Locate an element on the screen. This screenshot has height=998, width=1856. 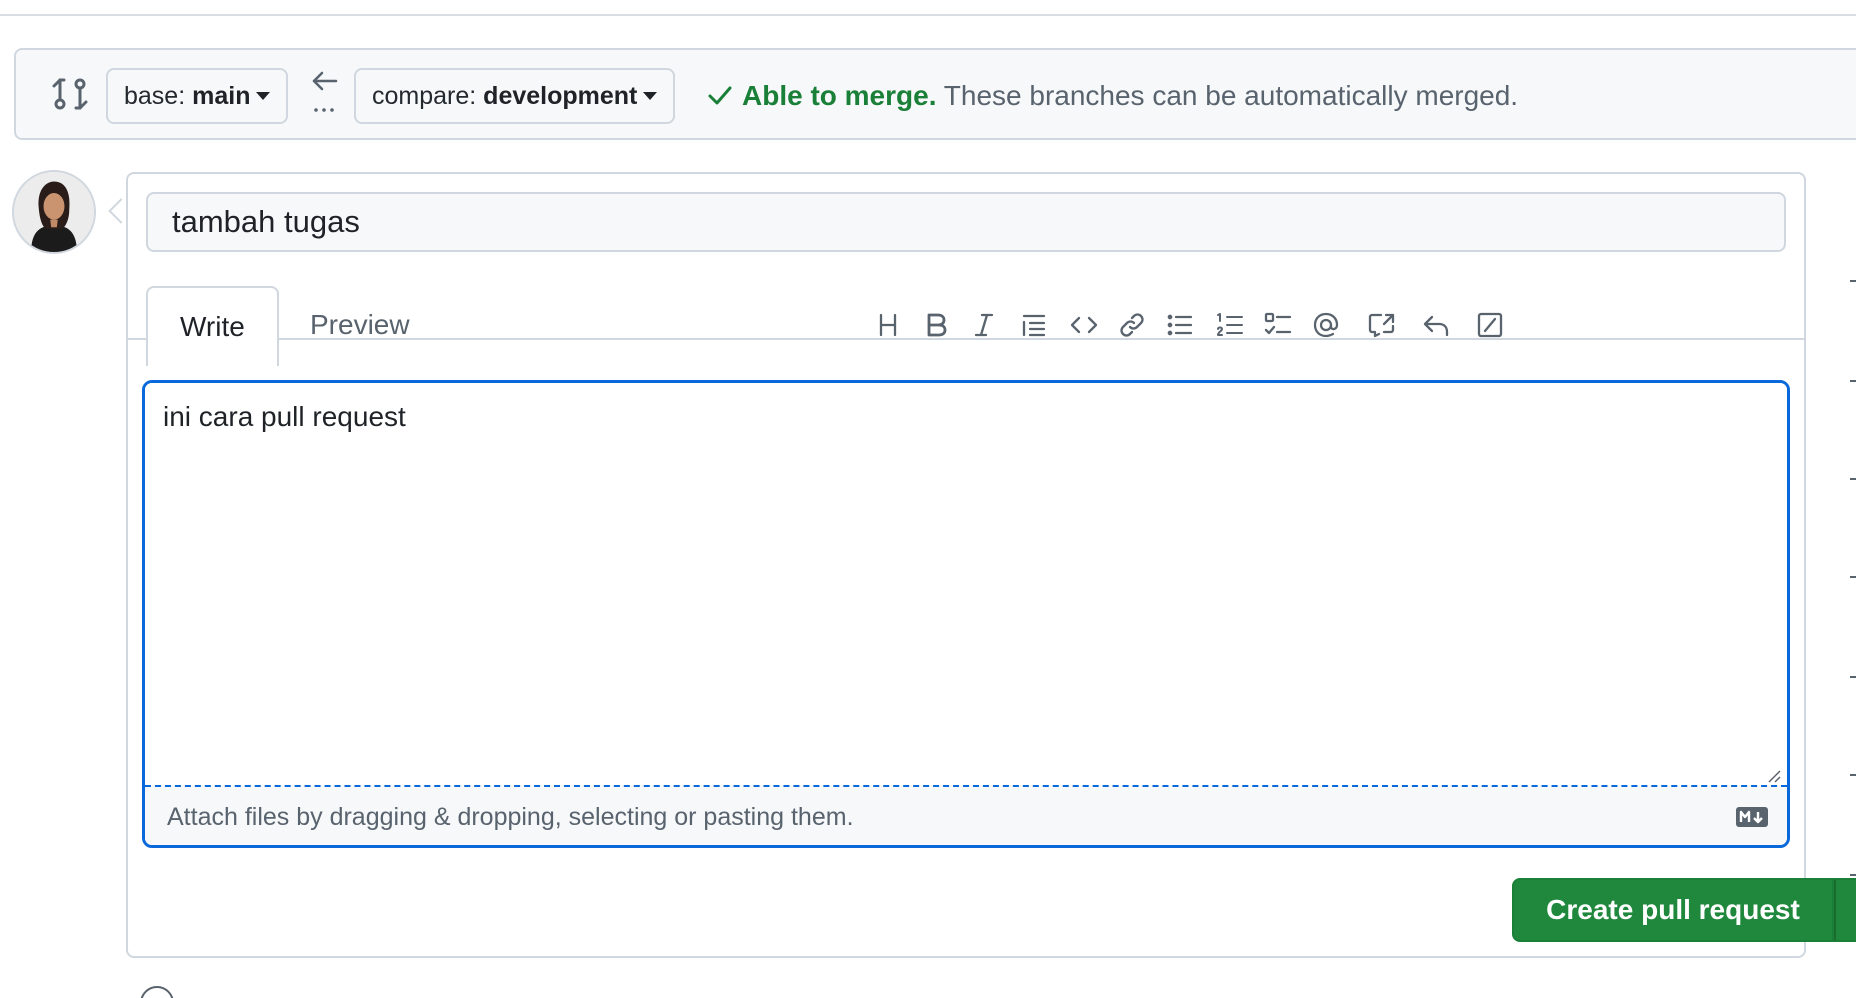
task-list-icon is located at coordinates (1278, 325).